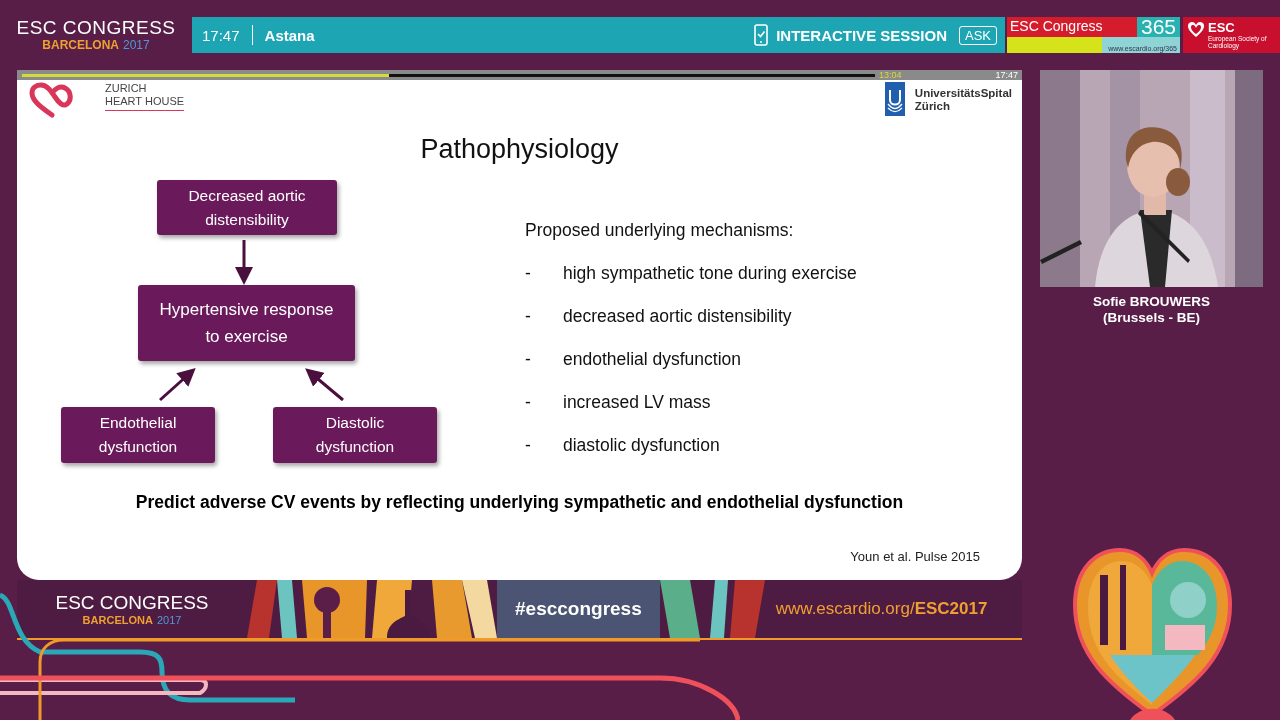 Image resolution: width=1280 pixels, height=720 pixels. I want to click on progress-track, so click(448, 75).